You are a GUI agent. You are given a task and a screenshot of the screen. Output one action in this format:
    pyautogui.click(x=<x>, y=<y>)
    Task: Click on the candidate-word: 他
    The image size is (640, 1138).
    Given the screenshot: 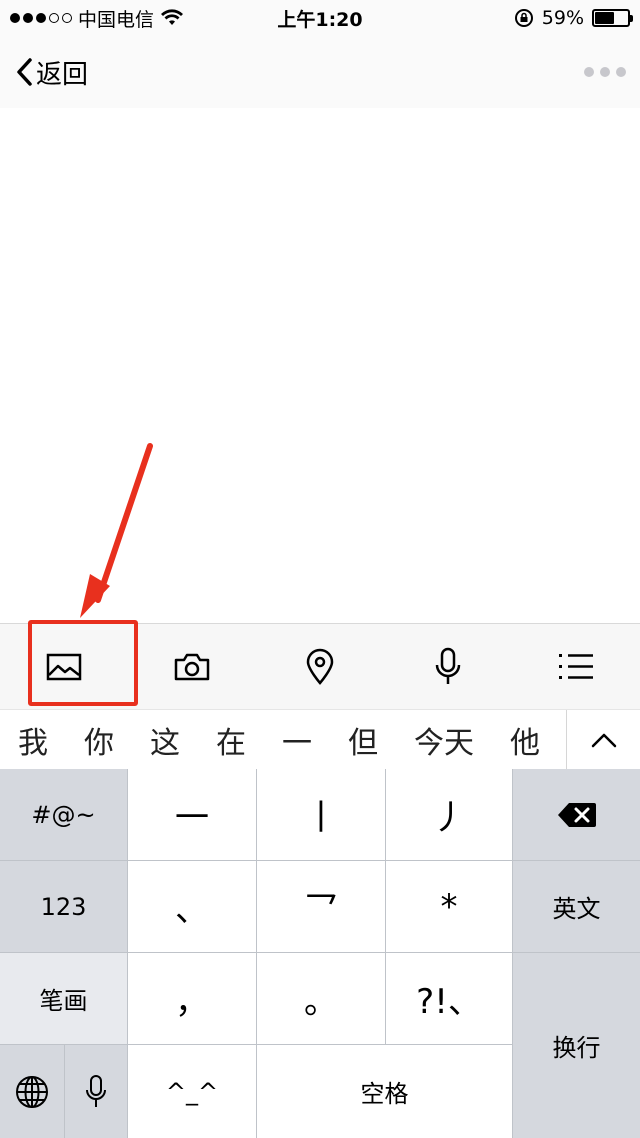 What is the action you would take?
    pyautogui.click(x=533, y=740)
    